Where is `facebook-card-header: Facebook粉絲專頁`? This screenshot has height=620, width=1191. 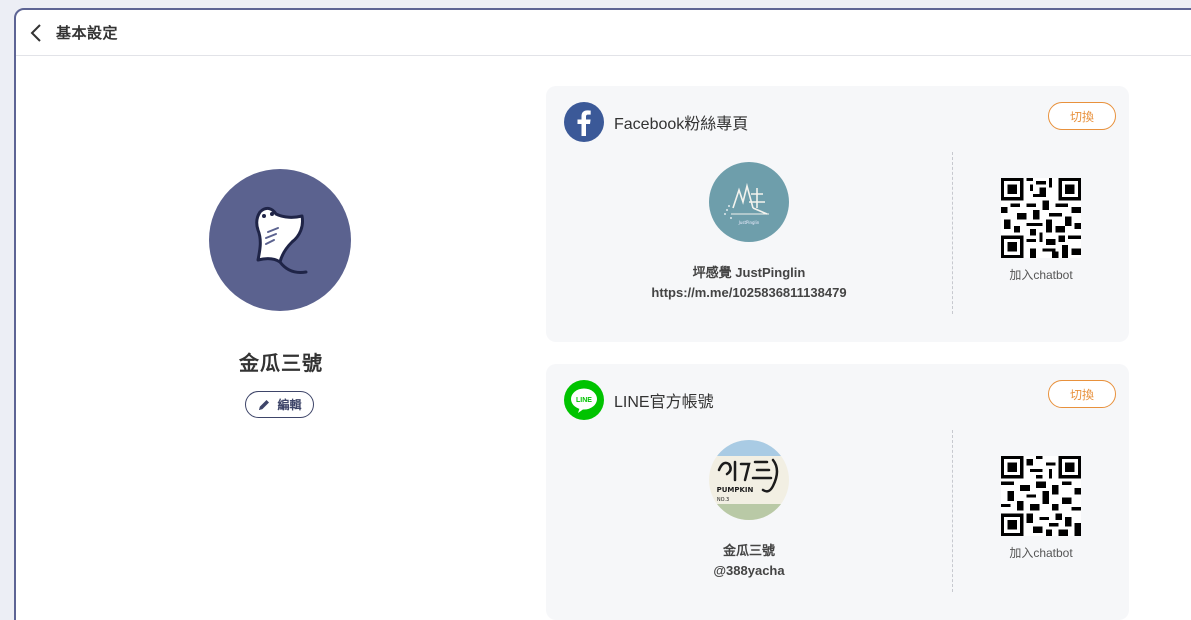
facebook-card-header: Facebook粉絲專頁 is located at coordinates (656, 122).